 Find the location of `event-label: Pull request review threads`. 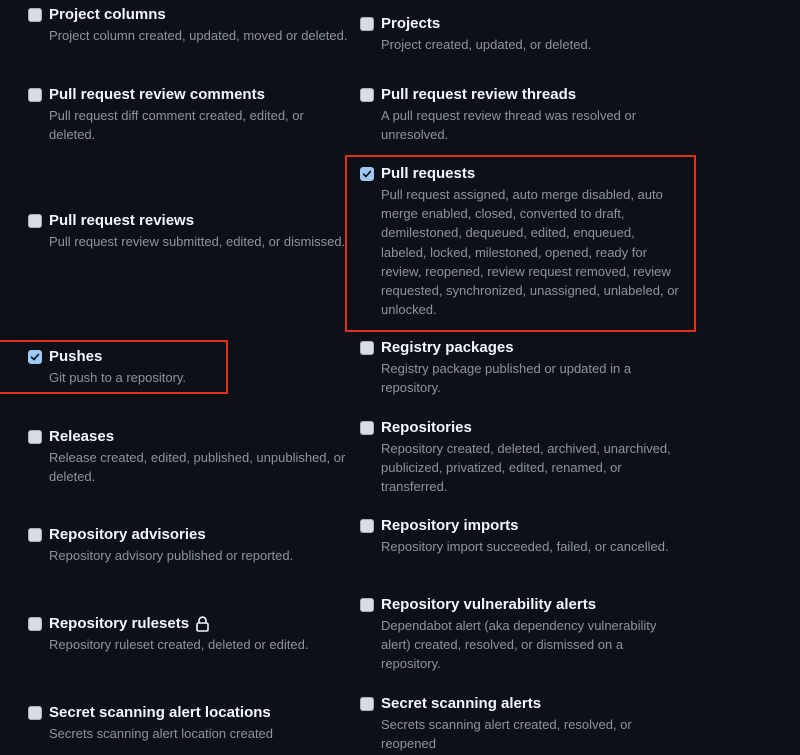

event-label: Pull request review threads is located at coordinates (478, 95).